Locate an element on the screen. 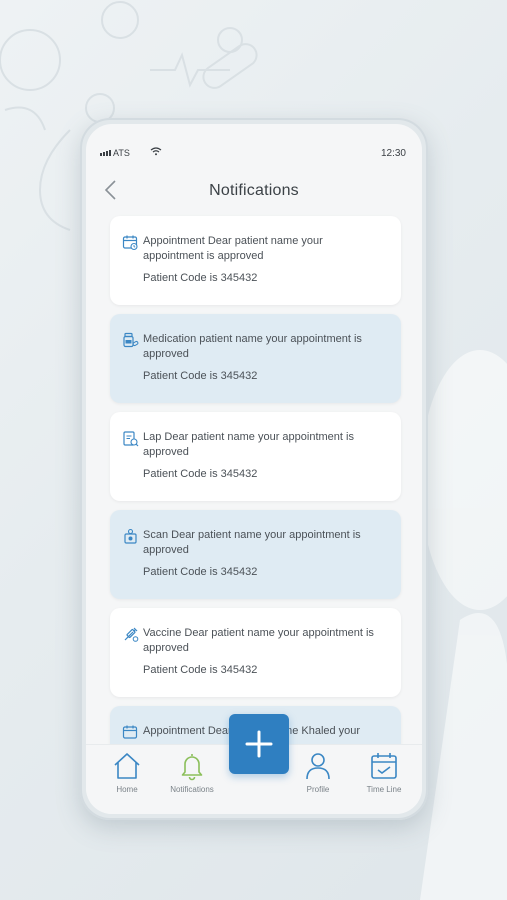  plus-icon is located at coordinates (259, 744).